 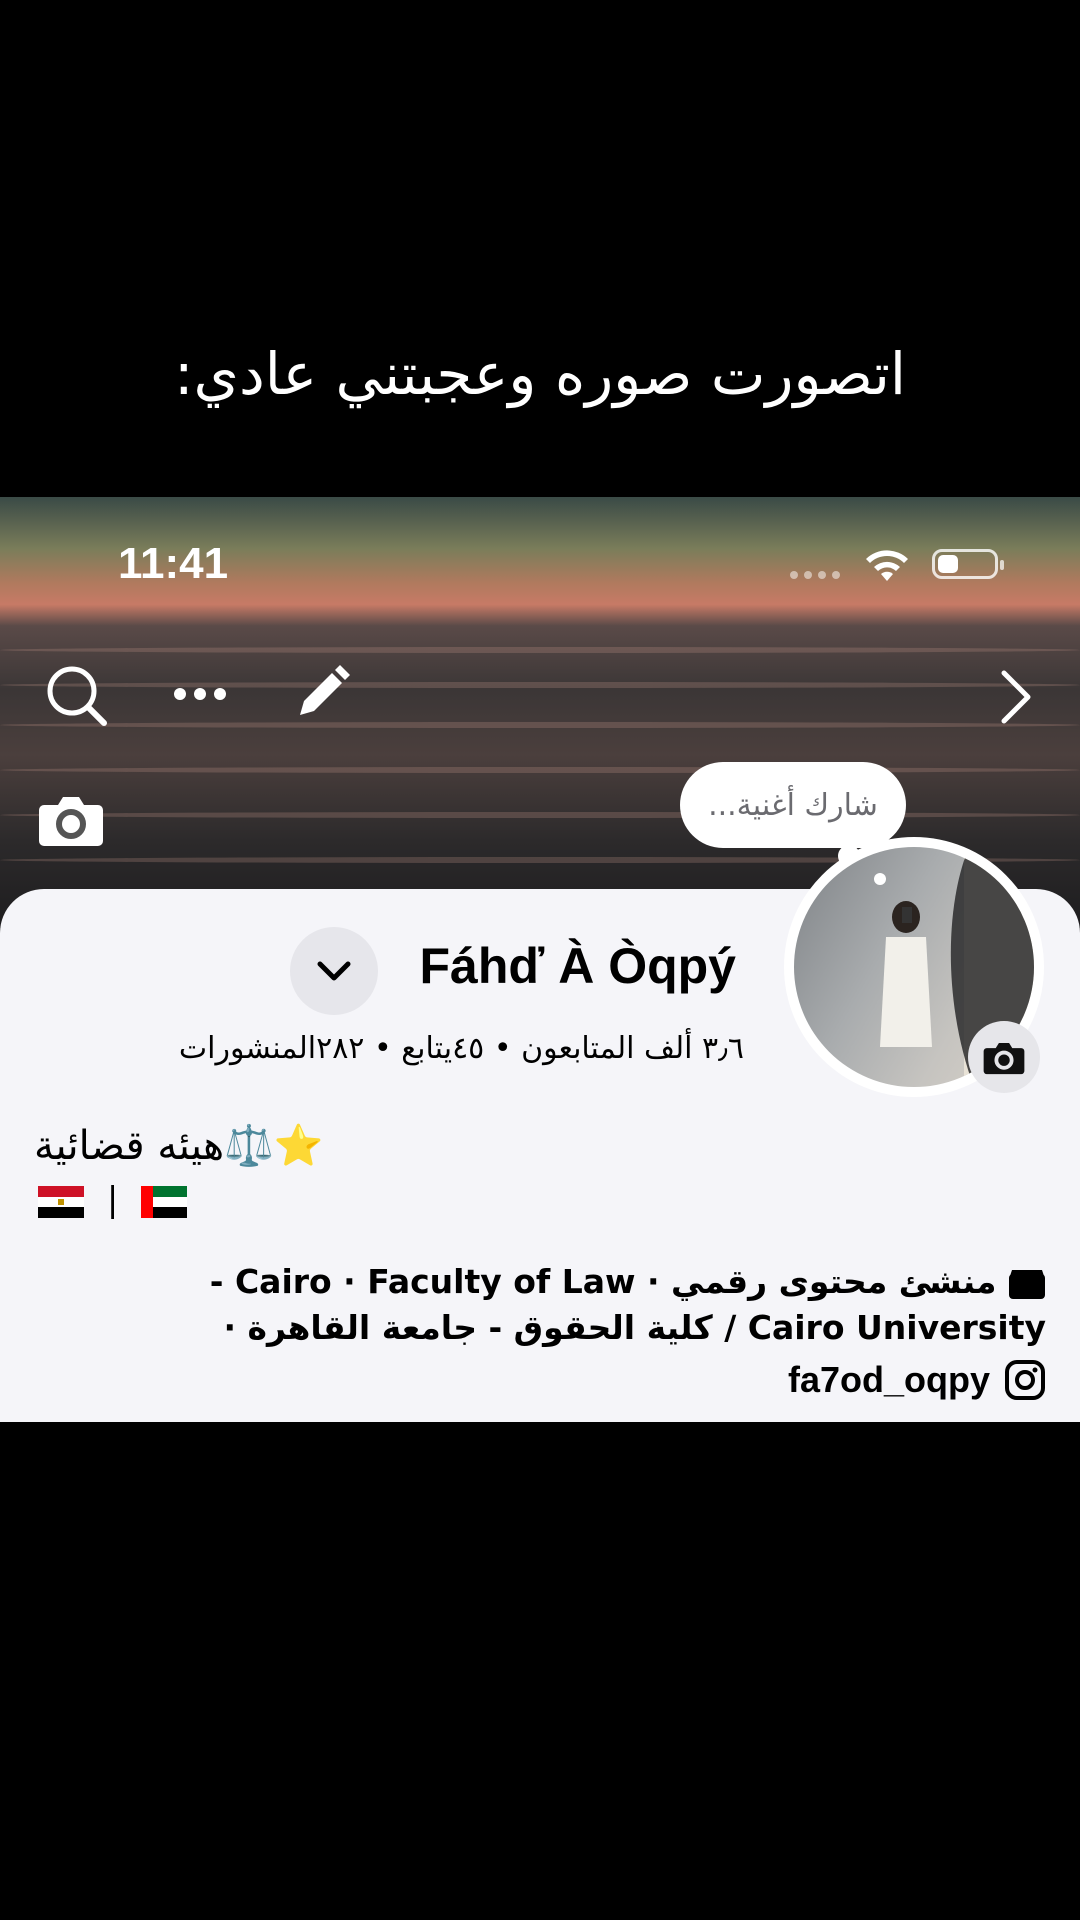 What do you see at coordinates (61, 1201) in the screenshot?
I see `egypt-flag-icon` at bounding box center [61, 1201].